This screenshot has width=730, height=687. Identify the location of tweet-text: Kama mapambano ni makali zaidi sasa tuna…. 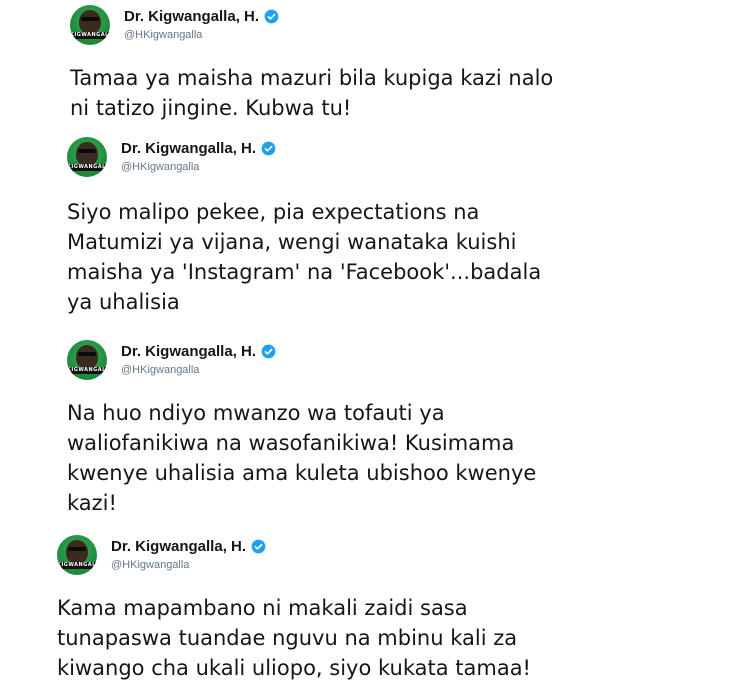
(294, 638).